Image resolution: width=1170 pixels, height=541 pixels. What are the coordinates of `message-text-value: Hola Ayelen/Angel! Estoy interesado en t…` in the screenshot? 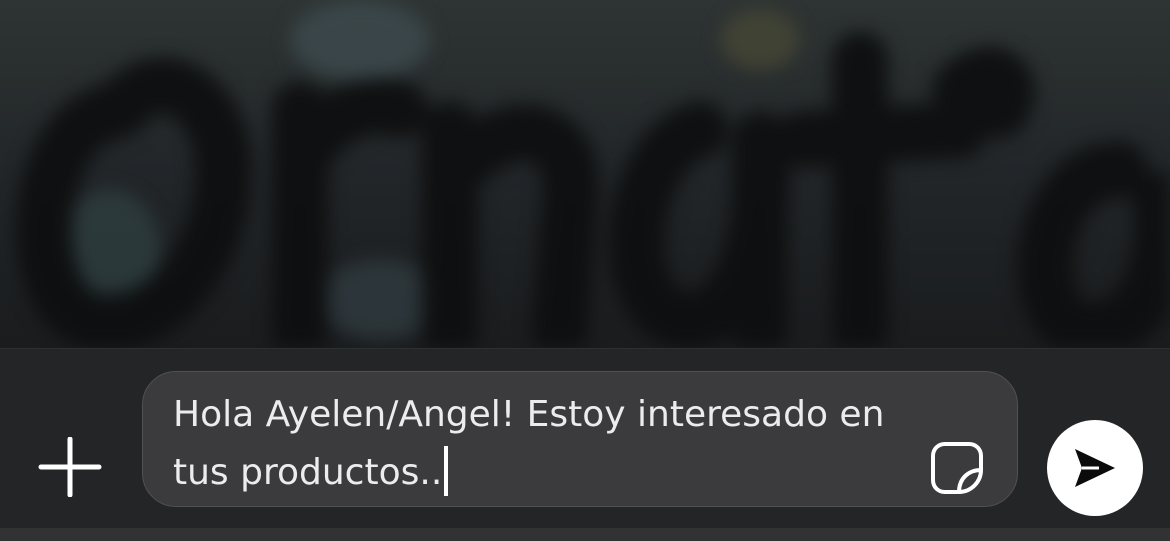 It's located at (529, 443).